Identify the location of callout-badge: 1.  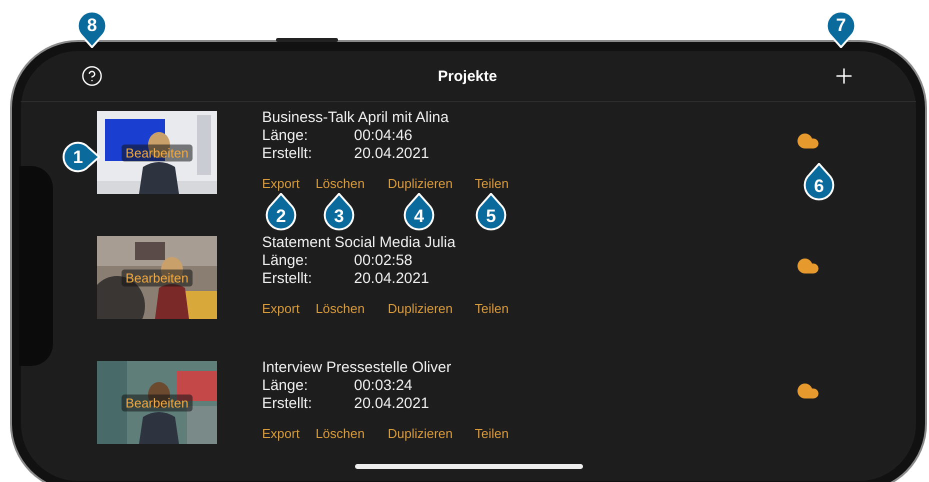
(81, 157).